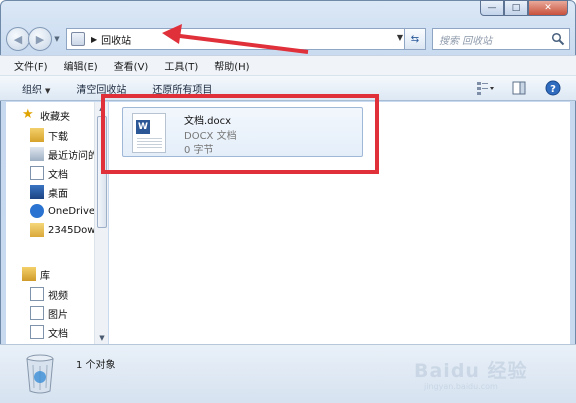 This screenshot has height=403, width=576. I want to click on view-list-icon, so click(485, 88).